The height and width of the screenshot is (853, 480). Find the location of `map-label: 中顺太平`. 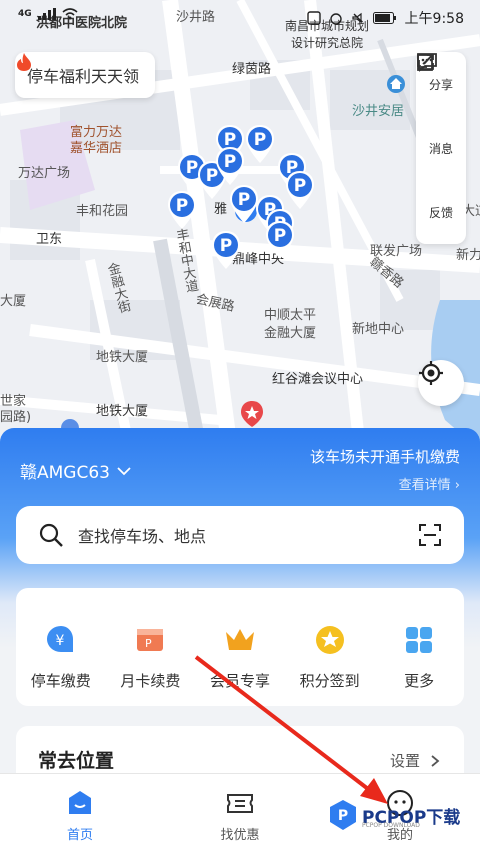

map-label: 中顺太平 is located at coordinates (290, 315).